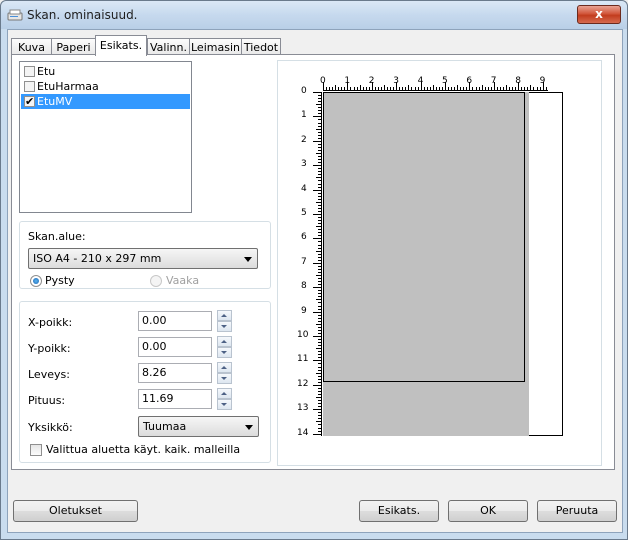 The image size is (628, 540). Describe the element at coordinates (175, 399) in the screenshot. I see `length-input: 11.69` at that location.